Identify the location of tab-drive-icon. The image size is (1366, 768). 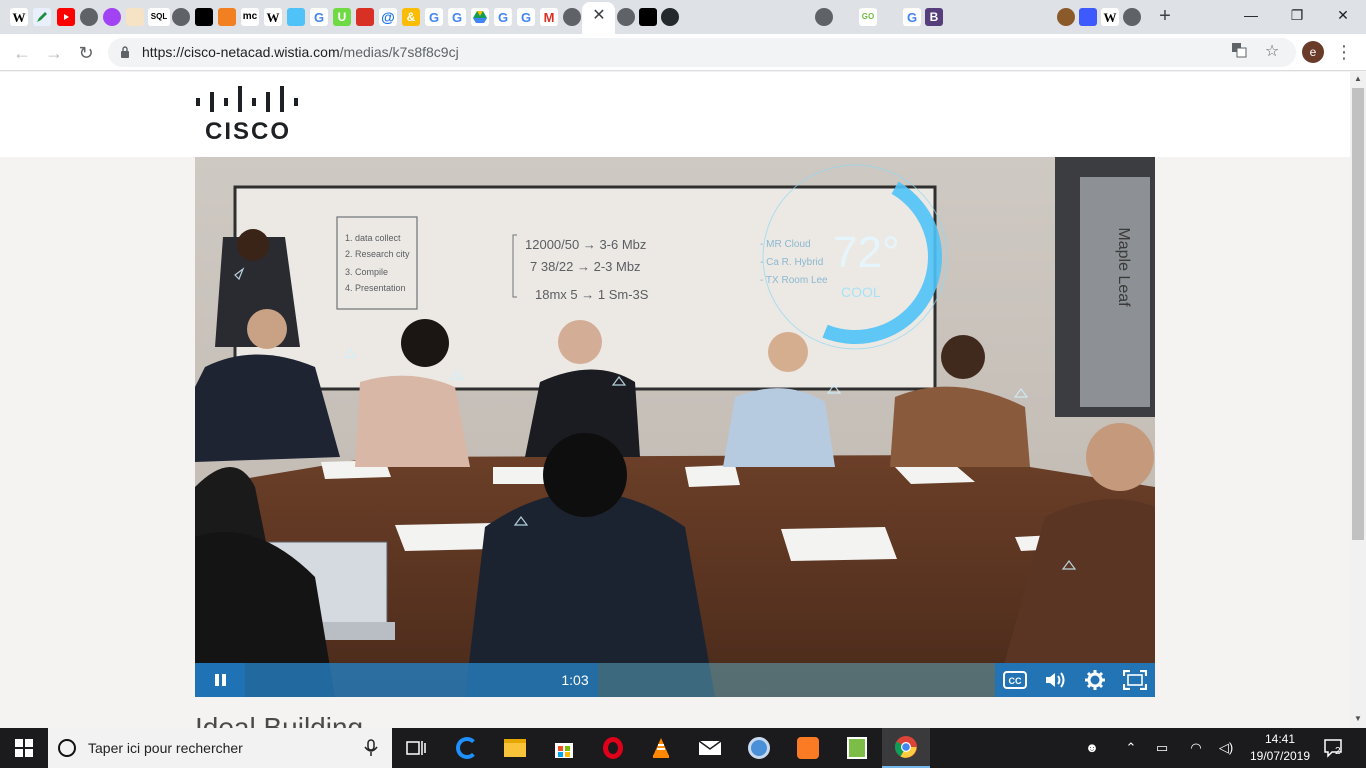
(480, 17).